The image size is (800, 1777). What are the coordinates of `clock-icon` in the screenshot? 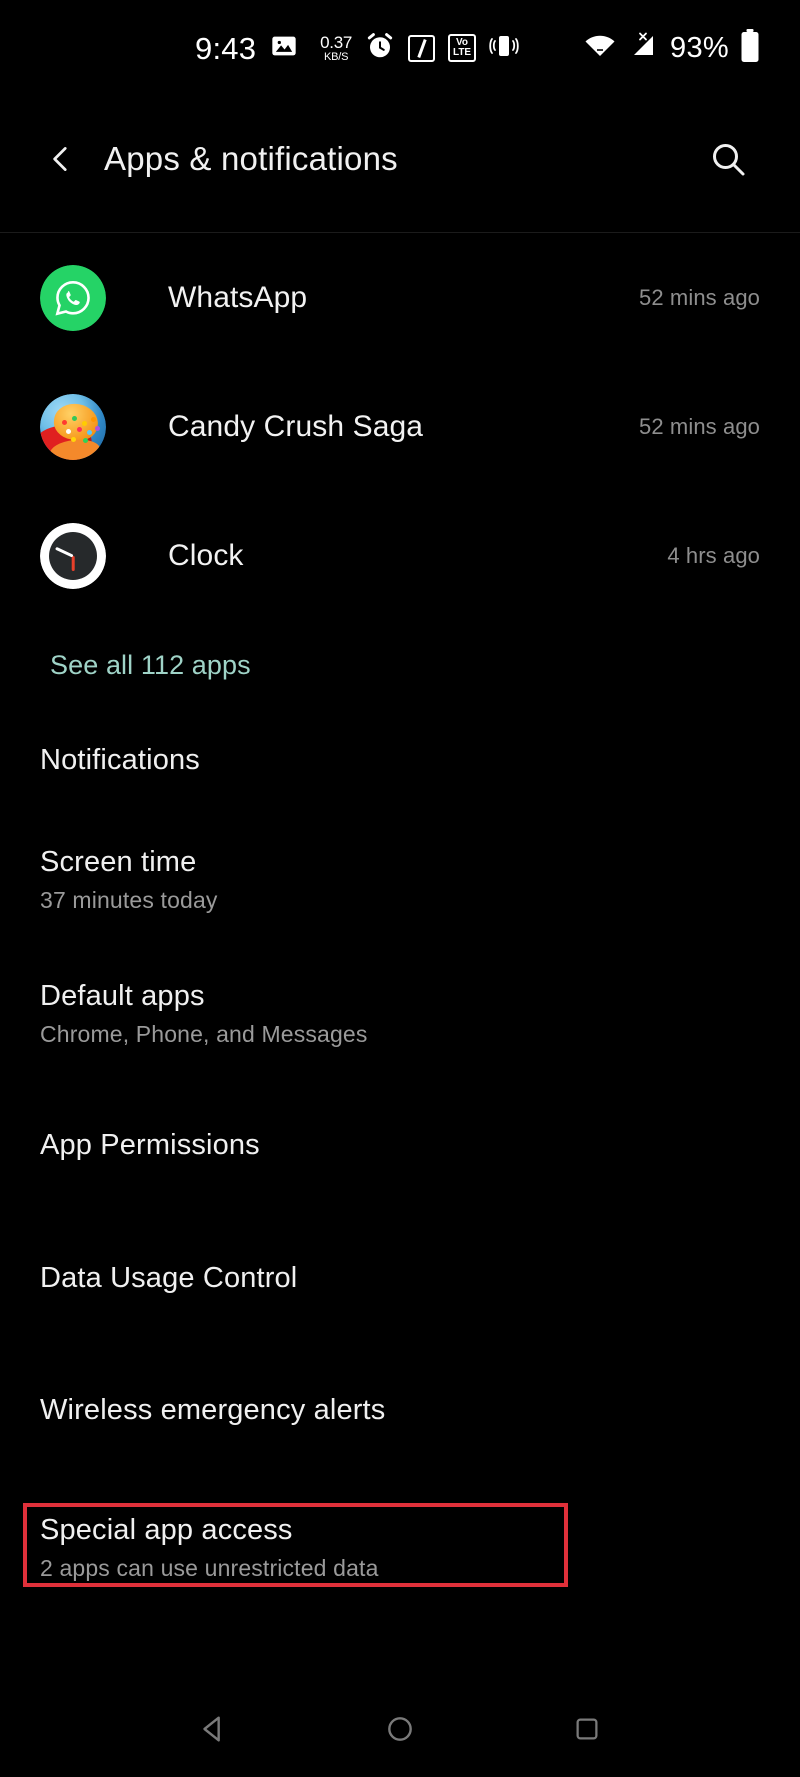 It's located at (73, 555).